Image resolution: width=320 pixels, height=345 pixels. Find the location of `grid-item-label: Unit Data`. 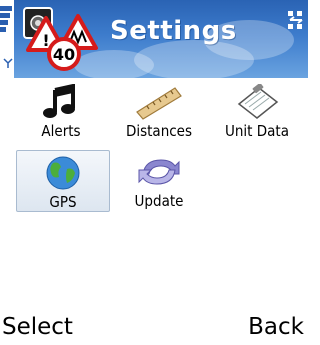

grid-item-label: Unit Data is located at coordinates (257, 131).